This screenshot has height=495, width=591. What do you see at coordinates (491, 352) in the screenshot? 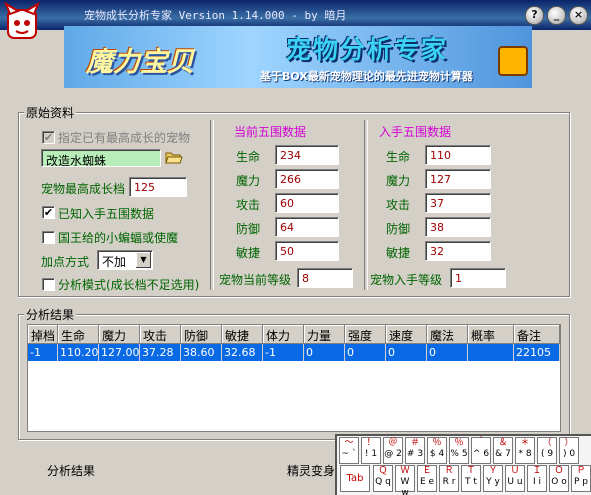
I see `table-cell` at bounding box center [491, 352].